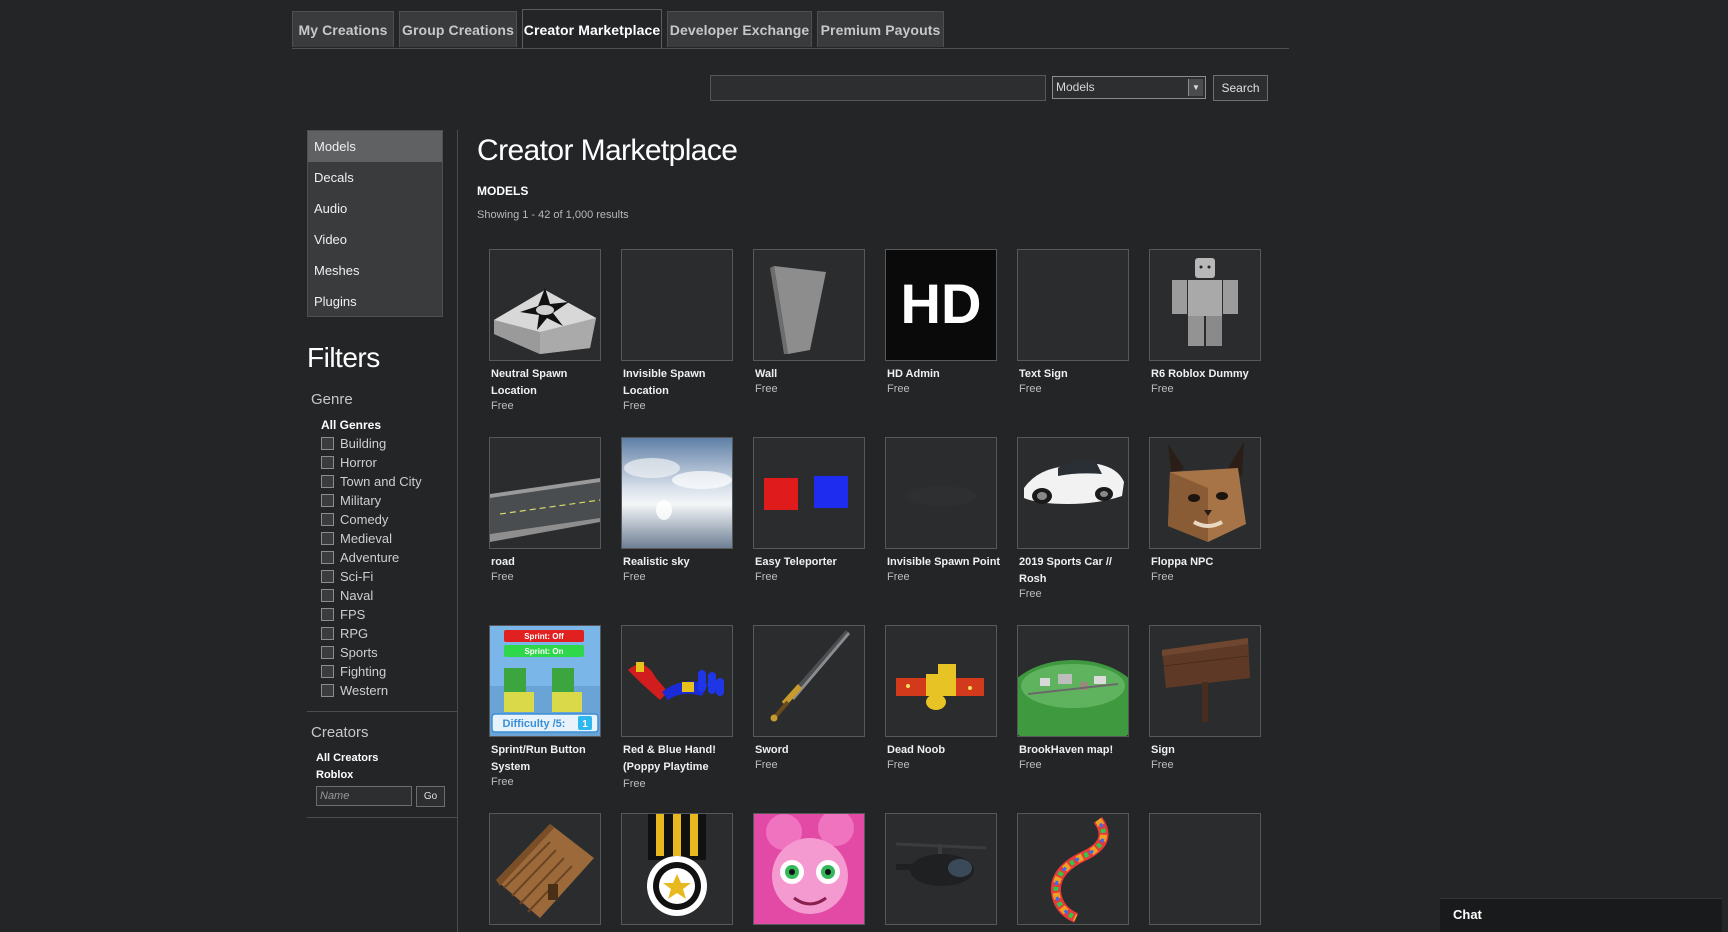 The height and width of the screenshot is (932, 1728). Describe the element at coordinates (545, 681) in the screenshot. I see `item-thumbnail: Sprint: Off Sprint: On Difficulty /5: 1` at that location.